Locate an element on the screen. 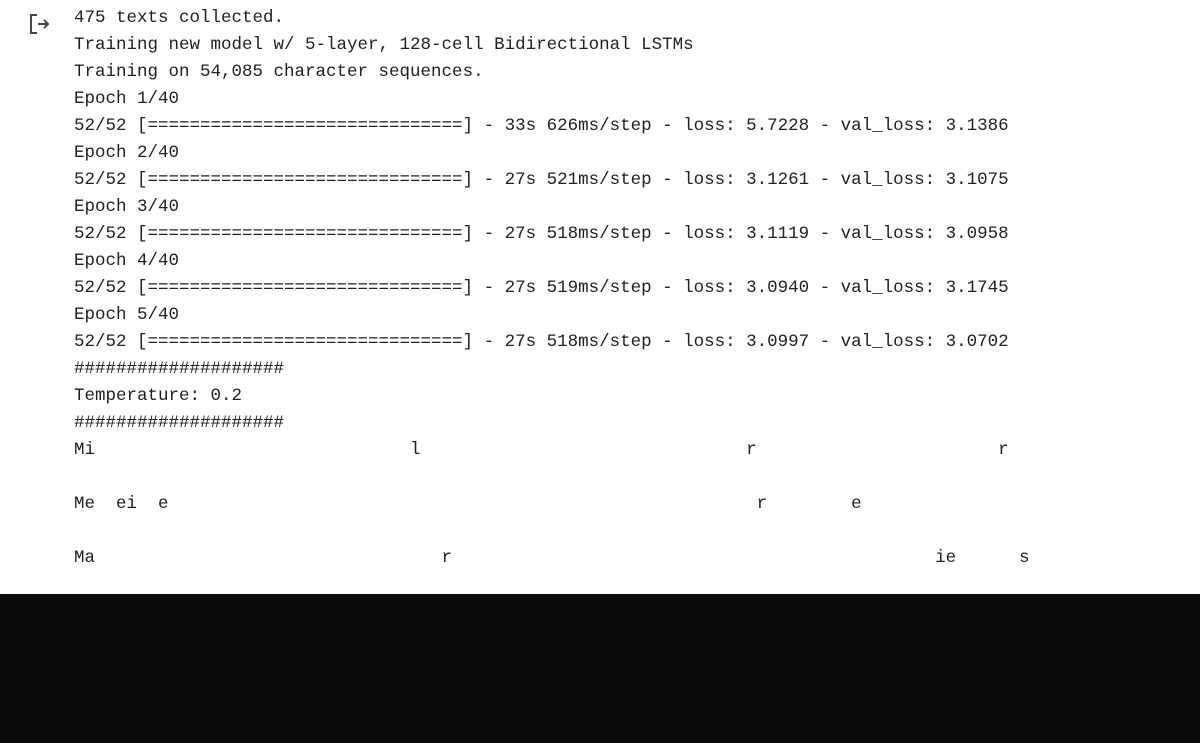  epoch-line: Epoch 5/40 is located at coordinates (127, 315).